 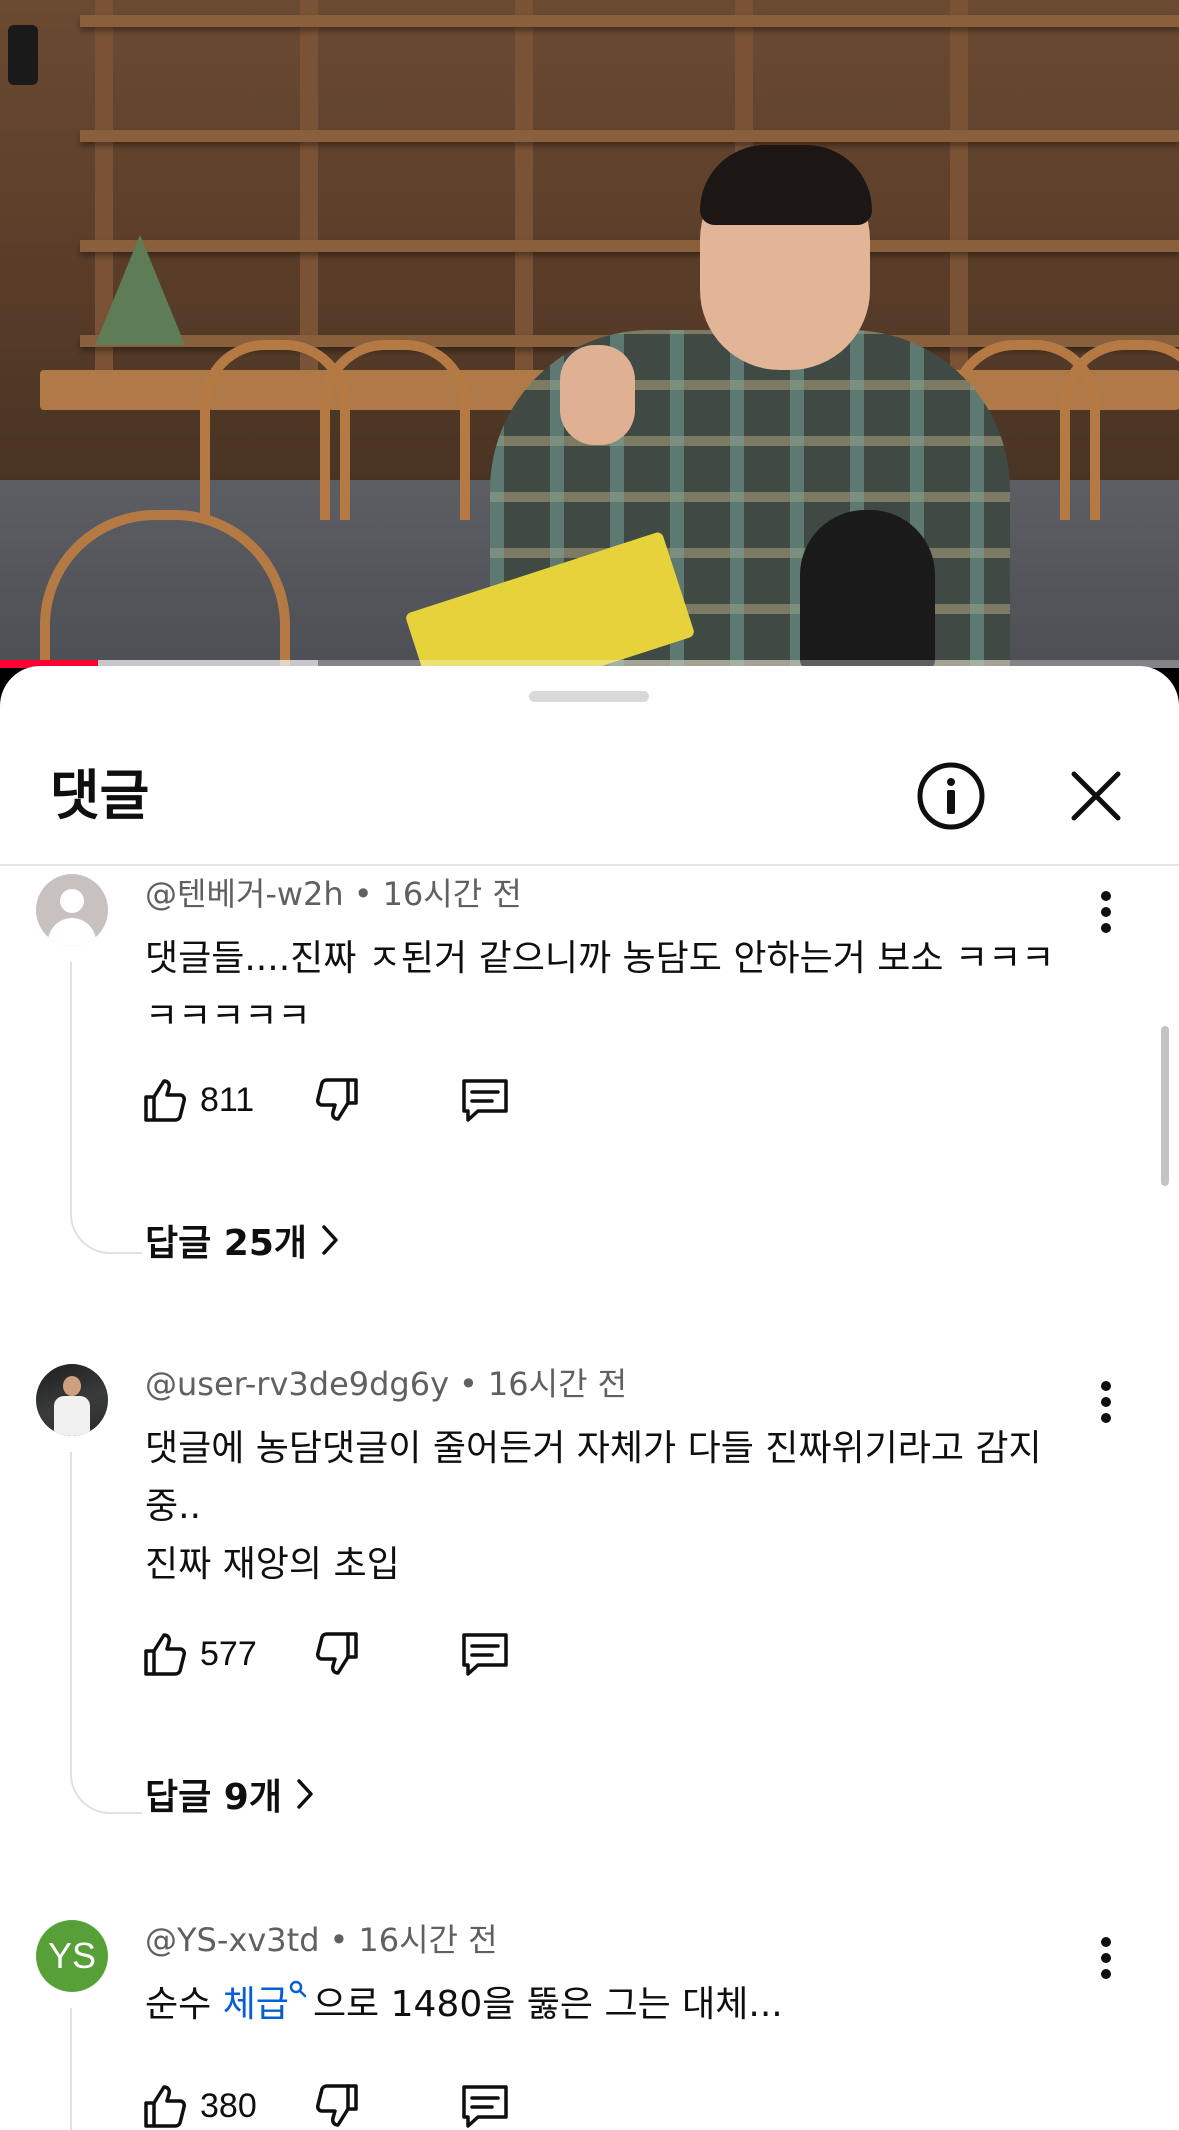 I want to click on sheet-header: 댓글, so click(x=589, y=796).